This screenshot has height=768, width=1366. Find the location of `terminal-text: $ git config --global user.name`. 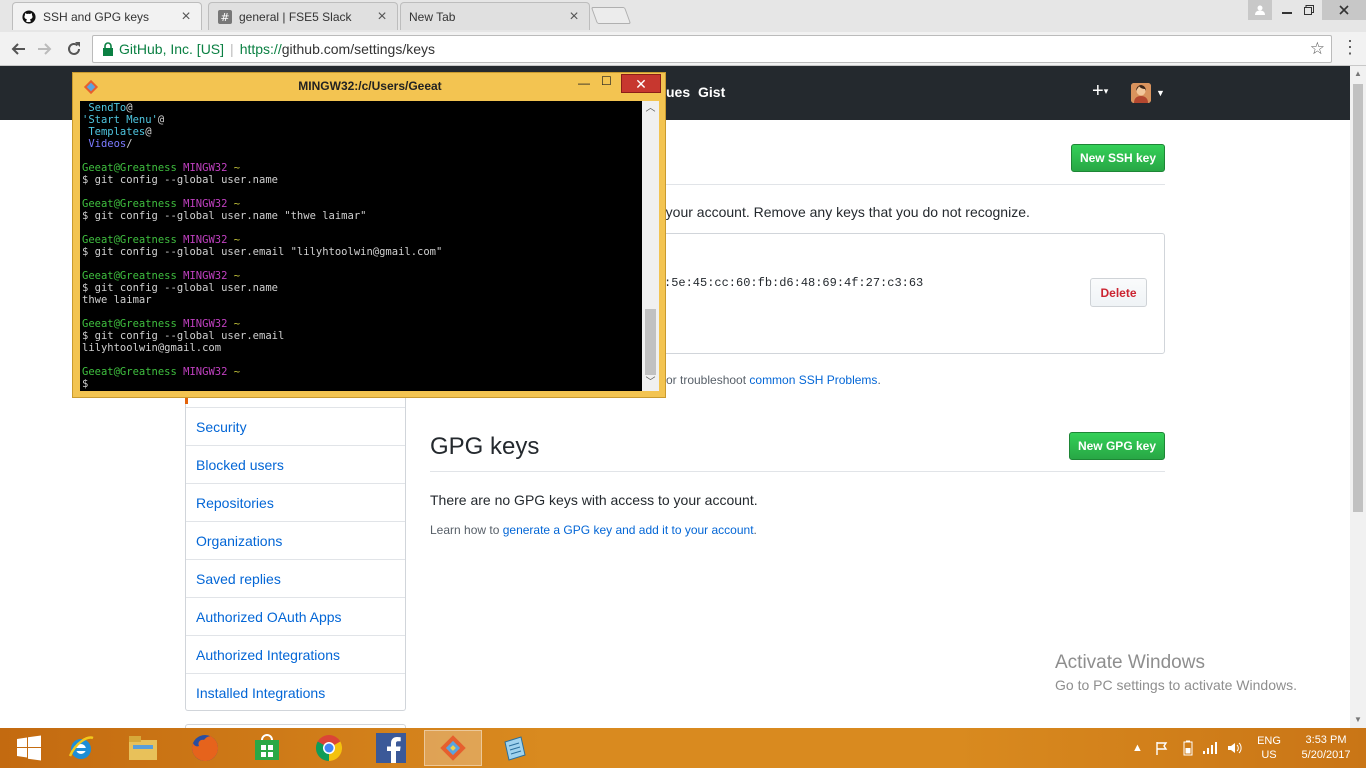

terminal-text: $ git config --global user.name is located at coordinates (180, 180).